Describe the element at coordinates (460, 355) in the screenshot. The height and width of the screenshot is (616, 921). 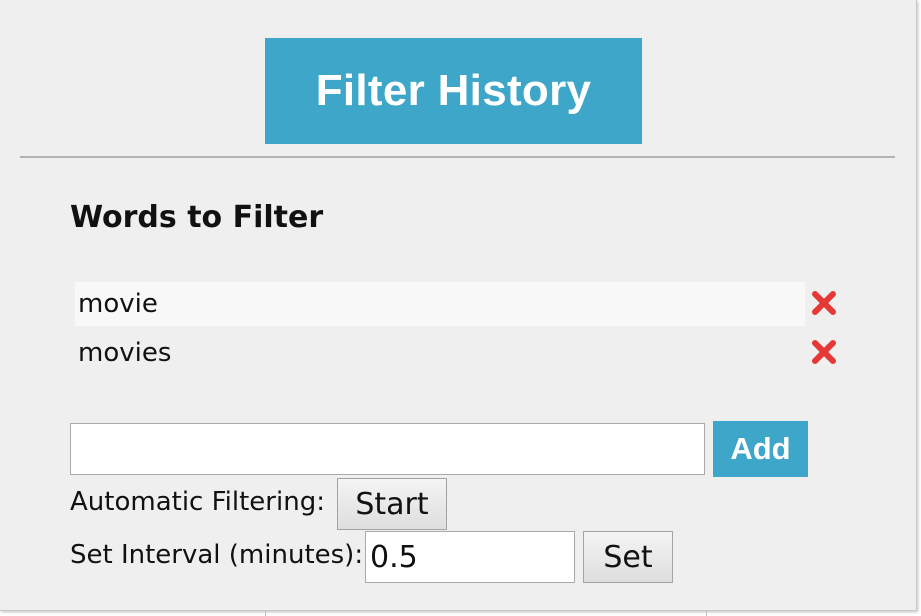
I see `list-item: movies` at that location.